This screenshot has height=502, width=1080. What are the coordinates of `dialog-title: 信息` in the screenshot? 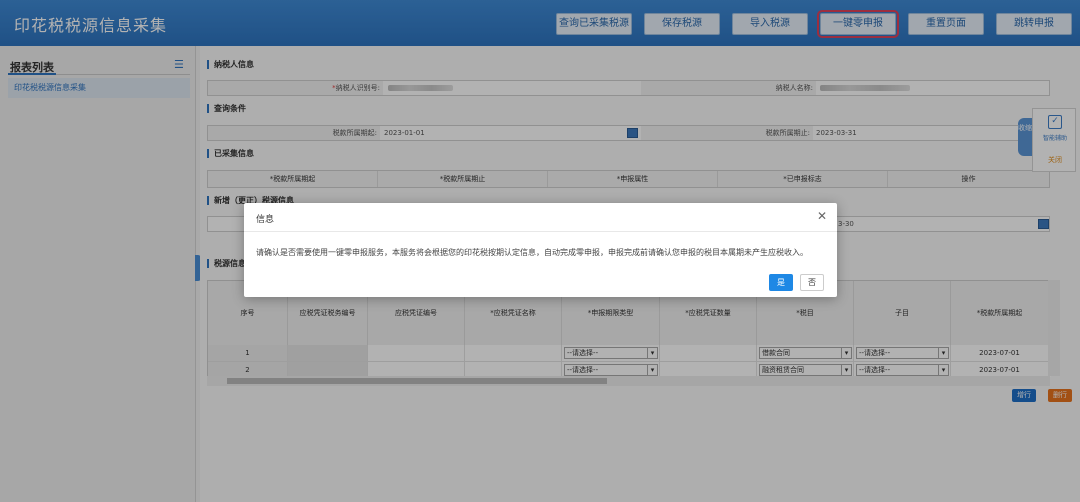 It's located at (265, 220).